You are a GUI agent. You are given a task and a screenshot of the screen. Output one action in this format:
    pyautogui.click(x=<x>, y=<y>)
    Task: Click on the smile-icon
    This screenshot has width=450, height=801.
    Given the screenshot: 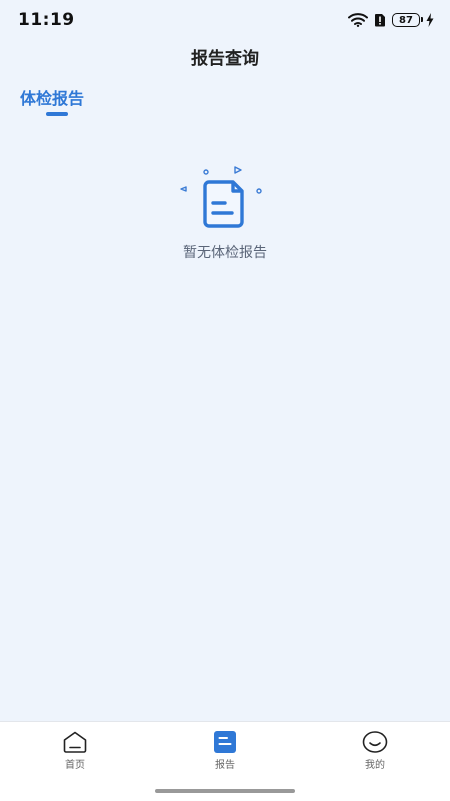 What is the action you would take?
    pyautogui.click(x=375, y=742)
    